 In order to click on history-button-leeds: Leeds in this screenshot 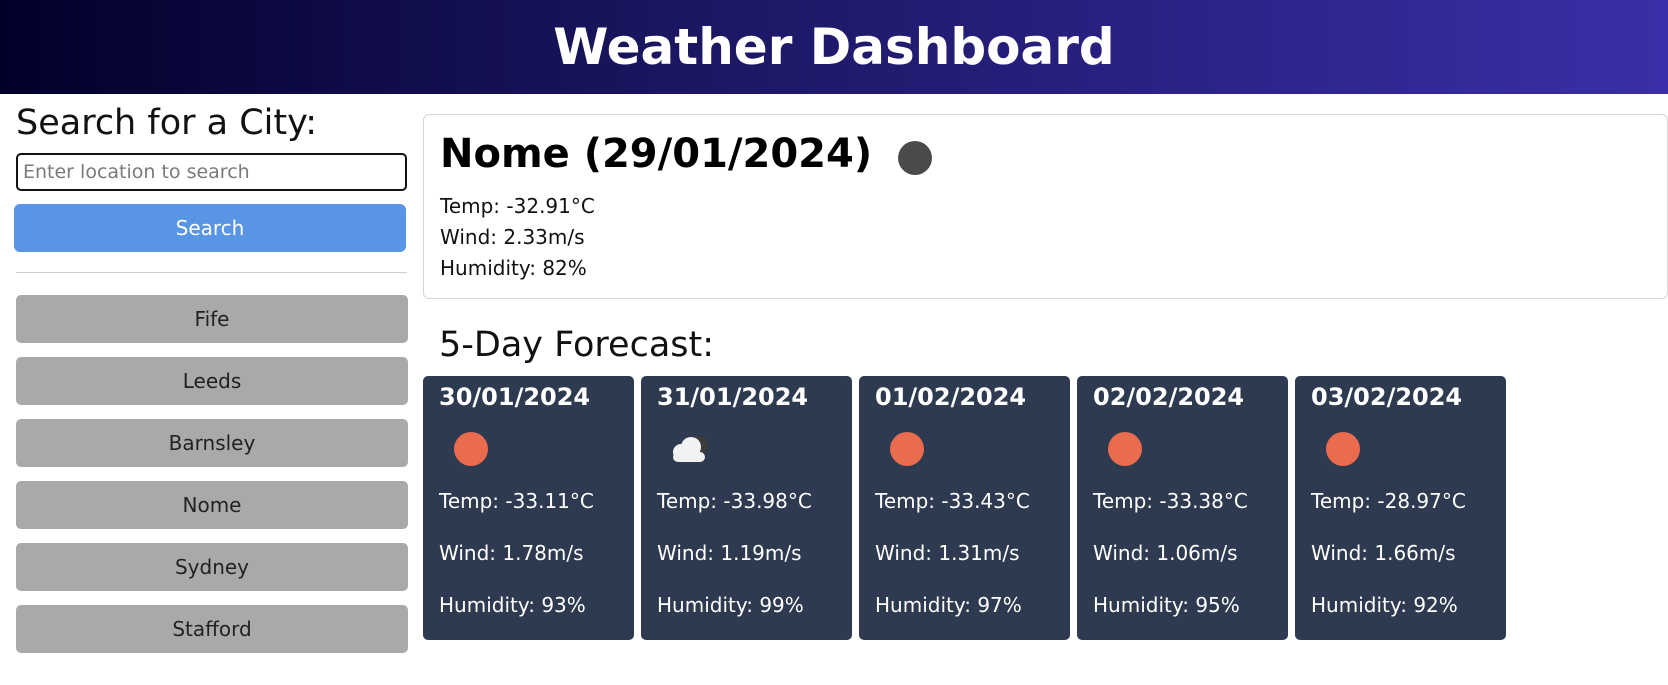, I will do `click(212, 381)`.